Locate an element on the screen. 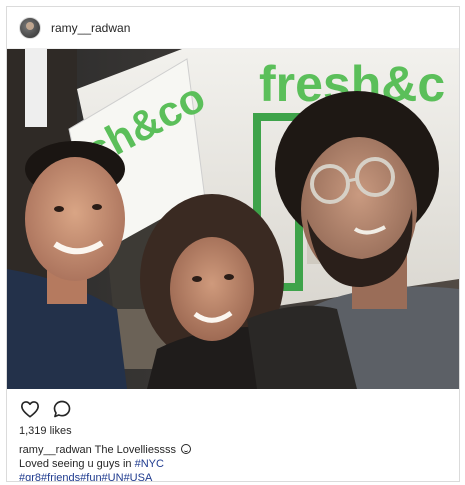 The height and width of the screenshot is (485, 465). hashtag-nyc: #NYC is located at coordinates (149, 464).